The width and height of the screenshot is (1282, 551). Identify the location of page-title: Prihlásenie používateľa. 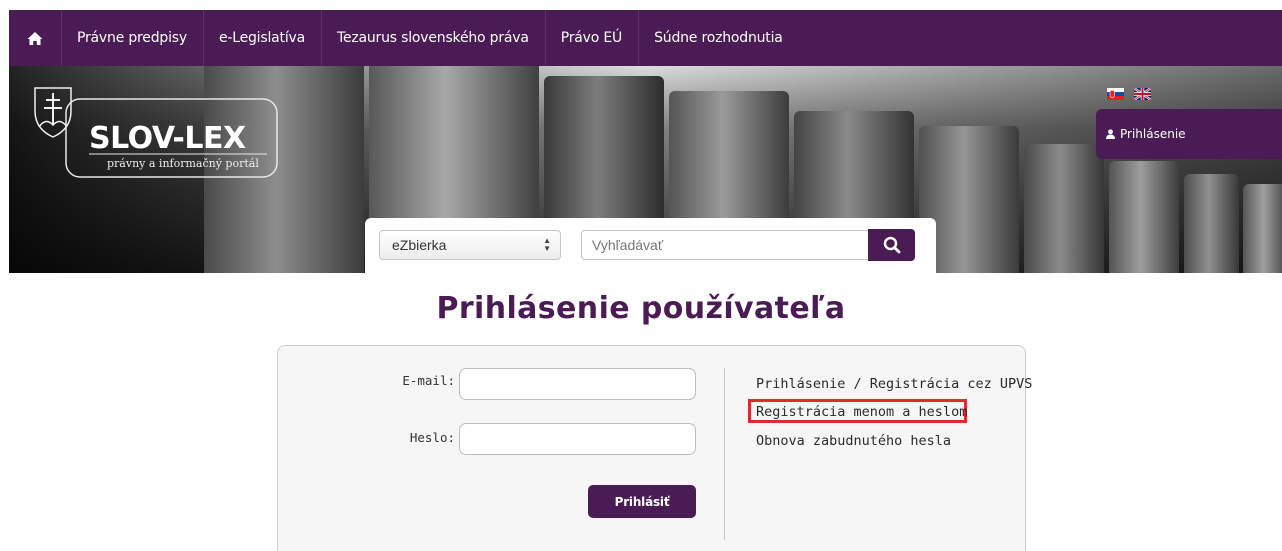
(641, 308).